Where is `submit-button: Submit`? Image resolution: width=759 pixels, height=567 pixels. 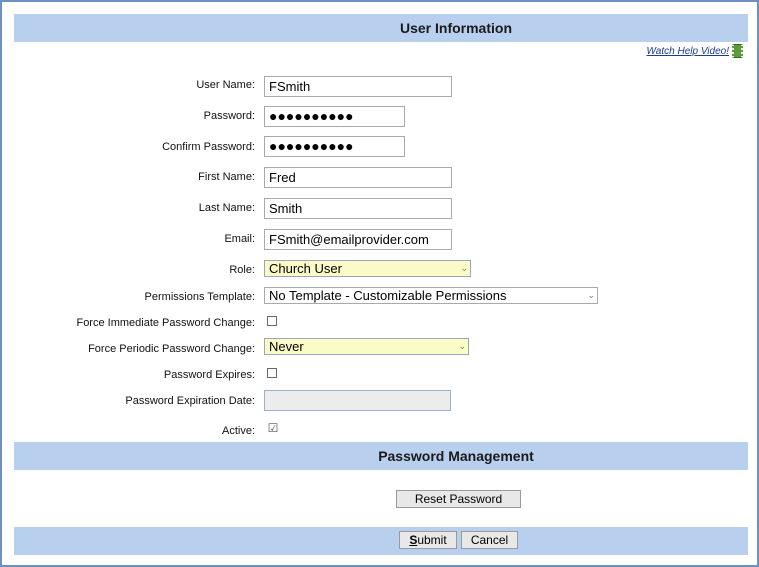 submit-button: Submit is located at coordinates (428, 540).